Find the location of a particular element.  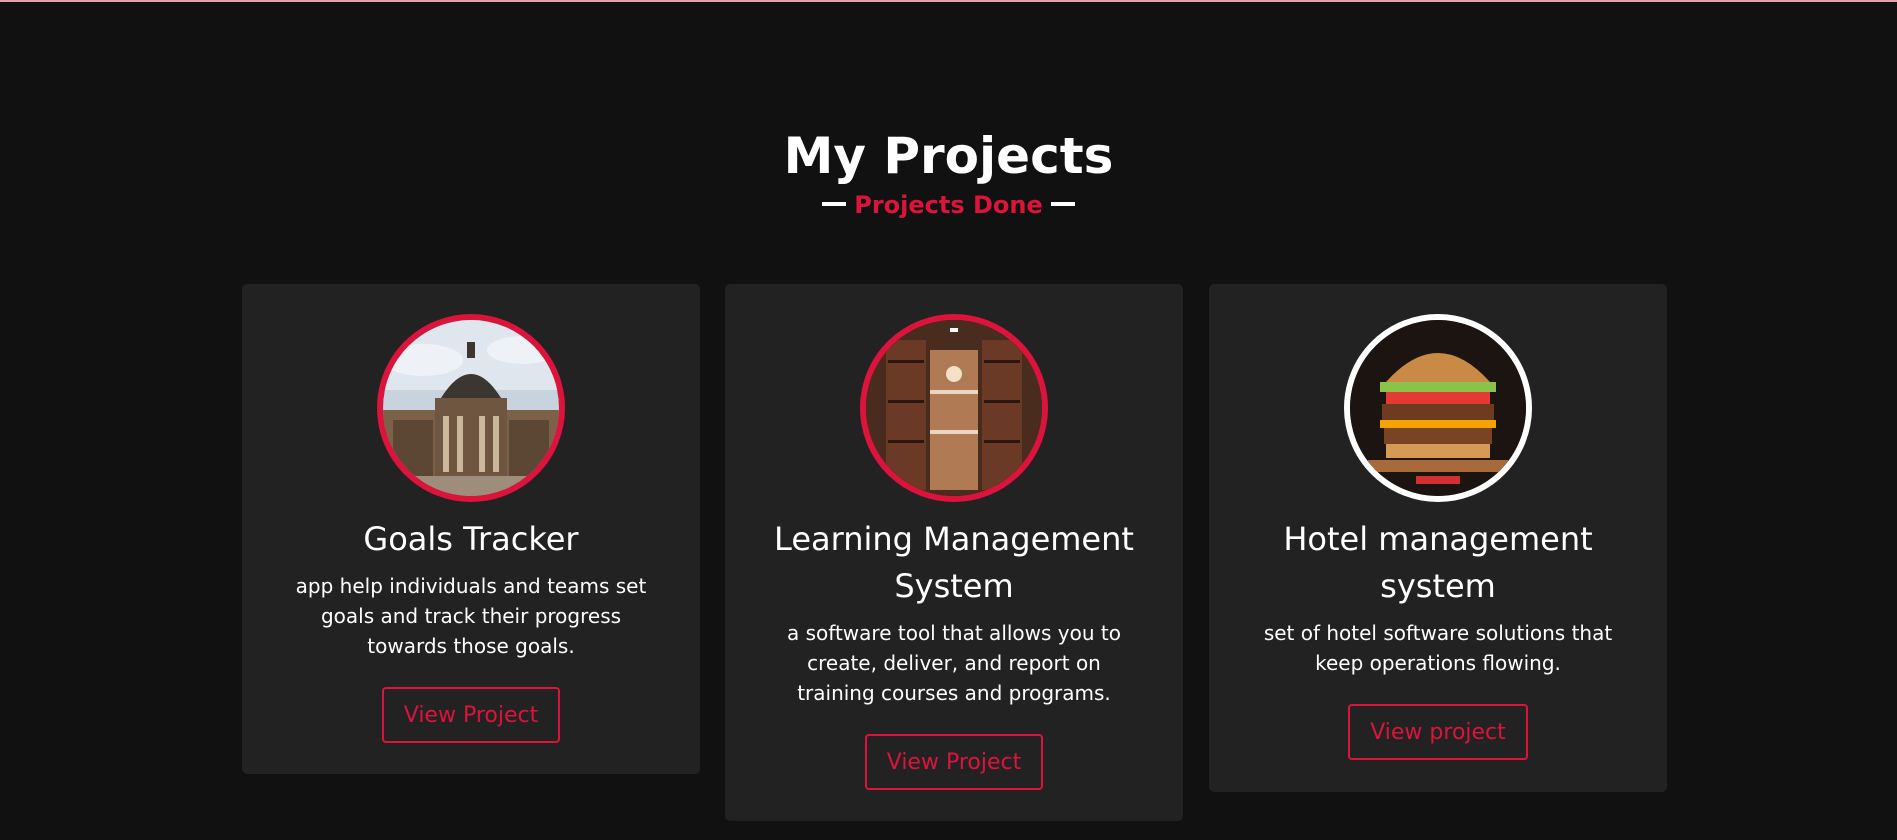

section-title: My Projects is located at coordinates (948, 156).